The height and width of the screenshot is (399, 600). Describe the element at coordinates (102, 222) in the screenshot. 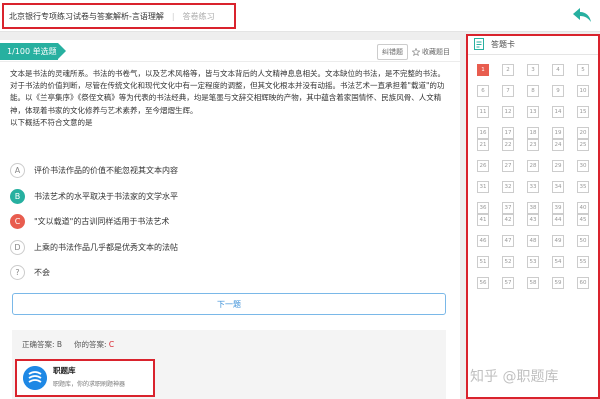

I see `option-text: "文以载道"的古训同样适用于书法艺术` at that location.